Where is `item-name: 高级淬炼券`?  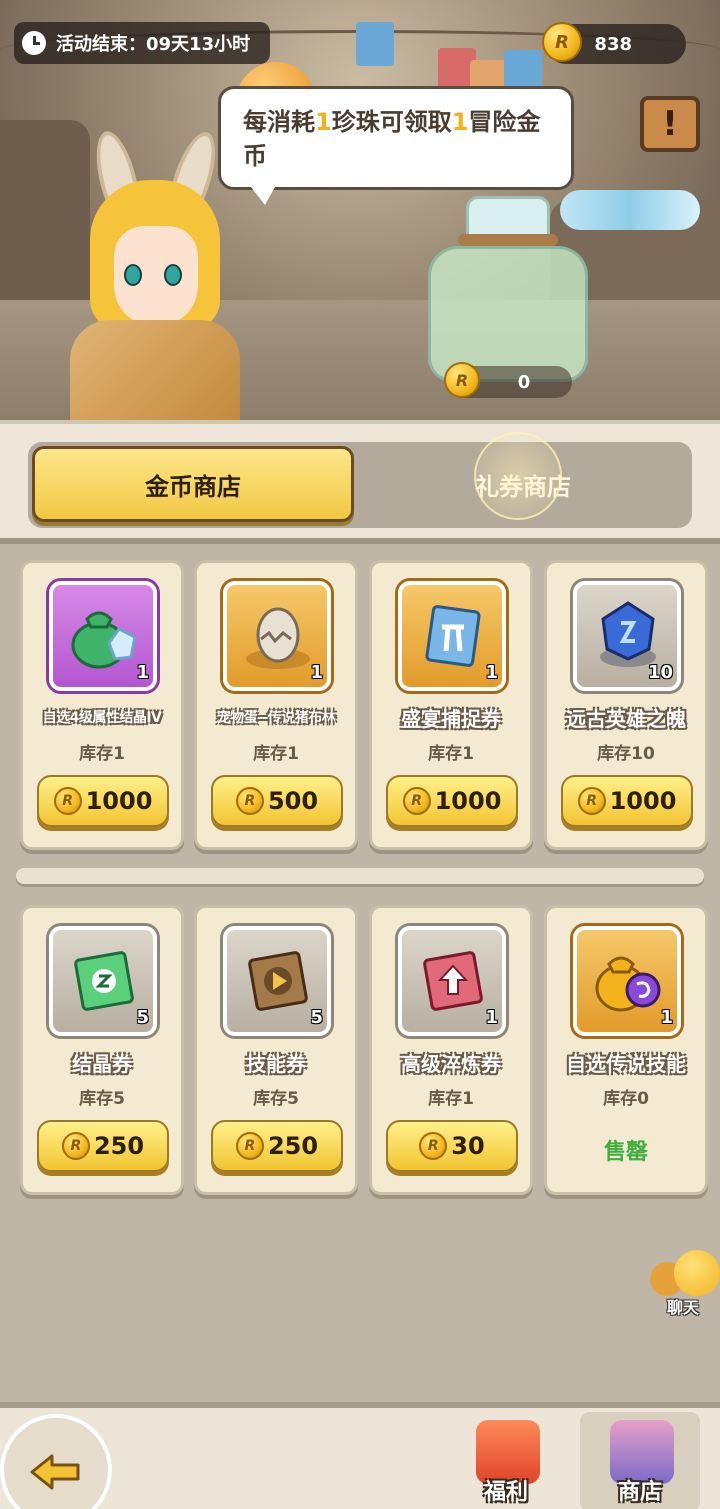
item-name: 高级淬炼券 is located at coordinates (451, 1064).